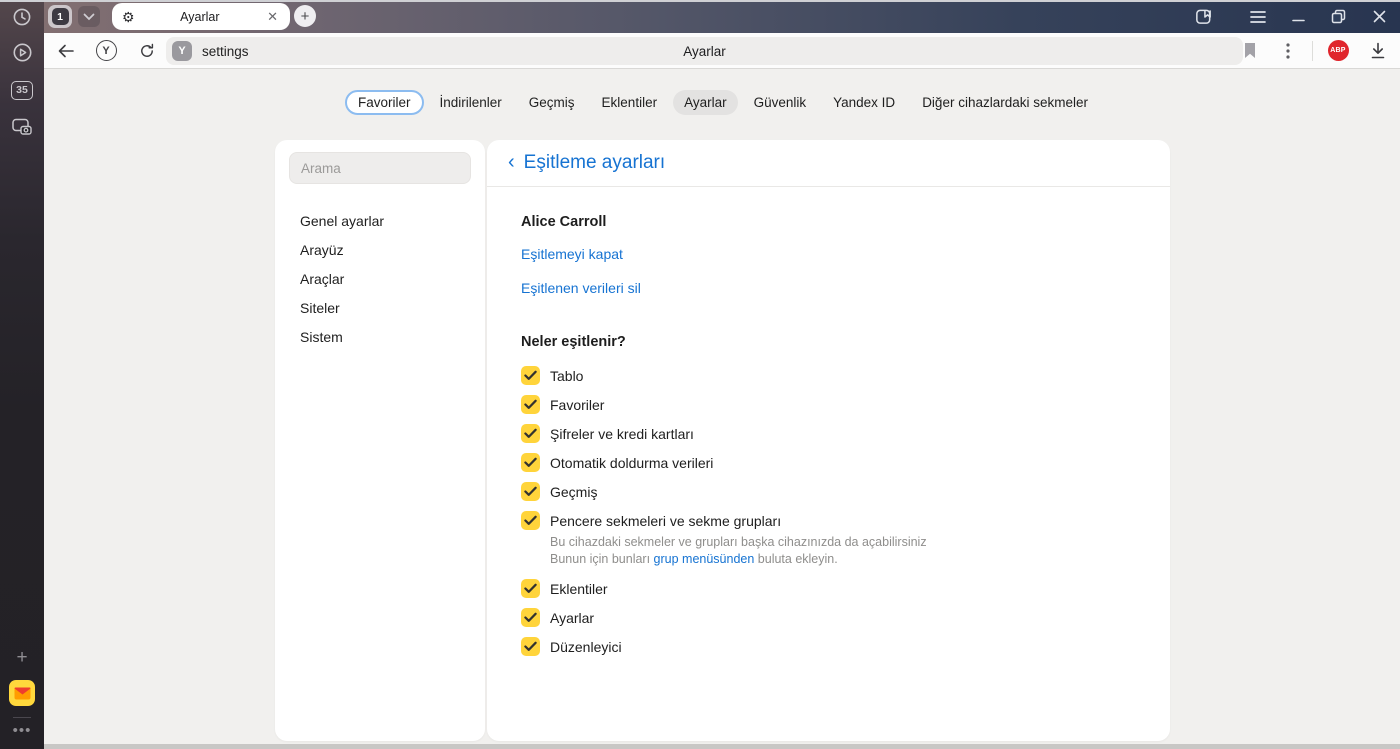  I want to click on downloads-icon, so click(1378, 50).